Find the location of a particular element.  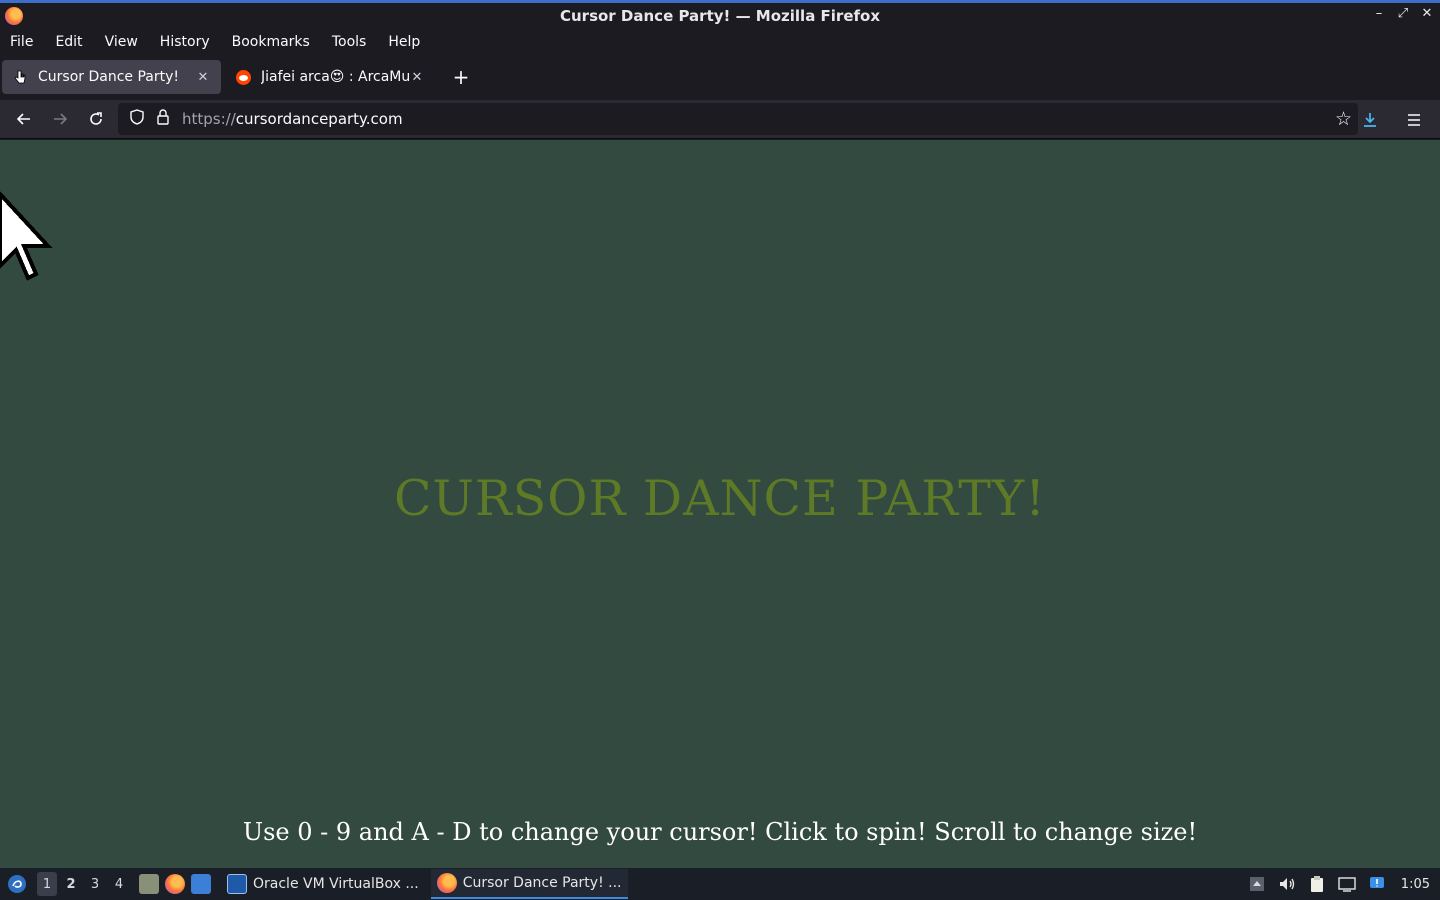

tab-cursor-dance-party: Cursor Dance Party! ✕ is located at coordinates (111, 77).